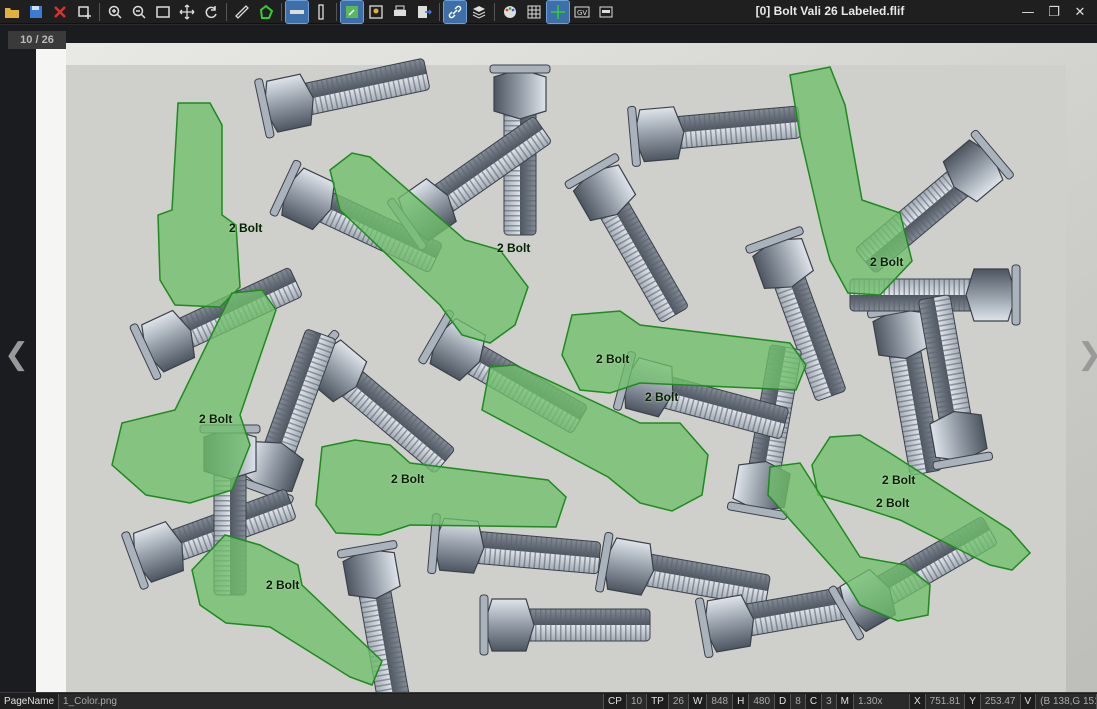 The image size is (1097, 709). Describe the element at coordinates (16, 355) in the screenshot. I see `prev-page-button: ❮` at that location.